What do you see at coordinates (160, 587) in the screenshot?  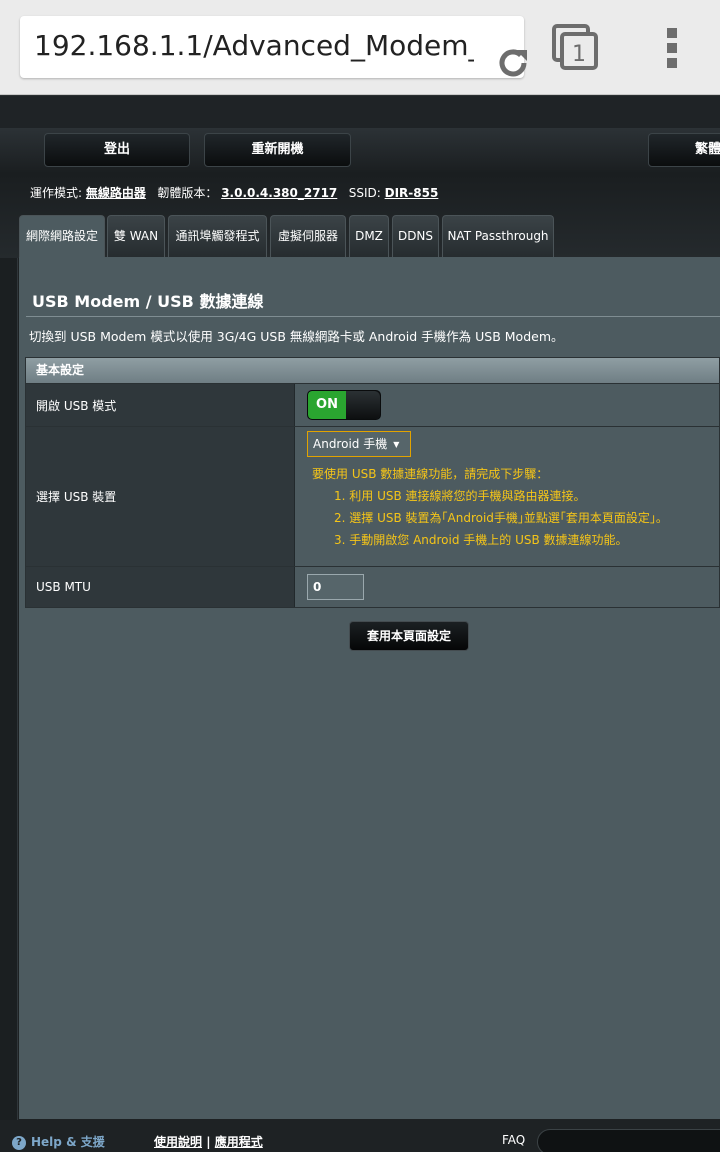 I see `usb-mtu-label: USB MTU` at bounding box center [160, 587].